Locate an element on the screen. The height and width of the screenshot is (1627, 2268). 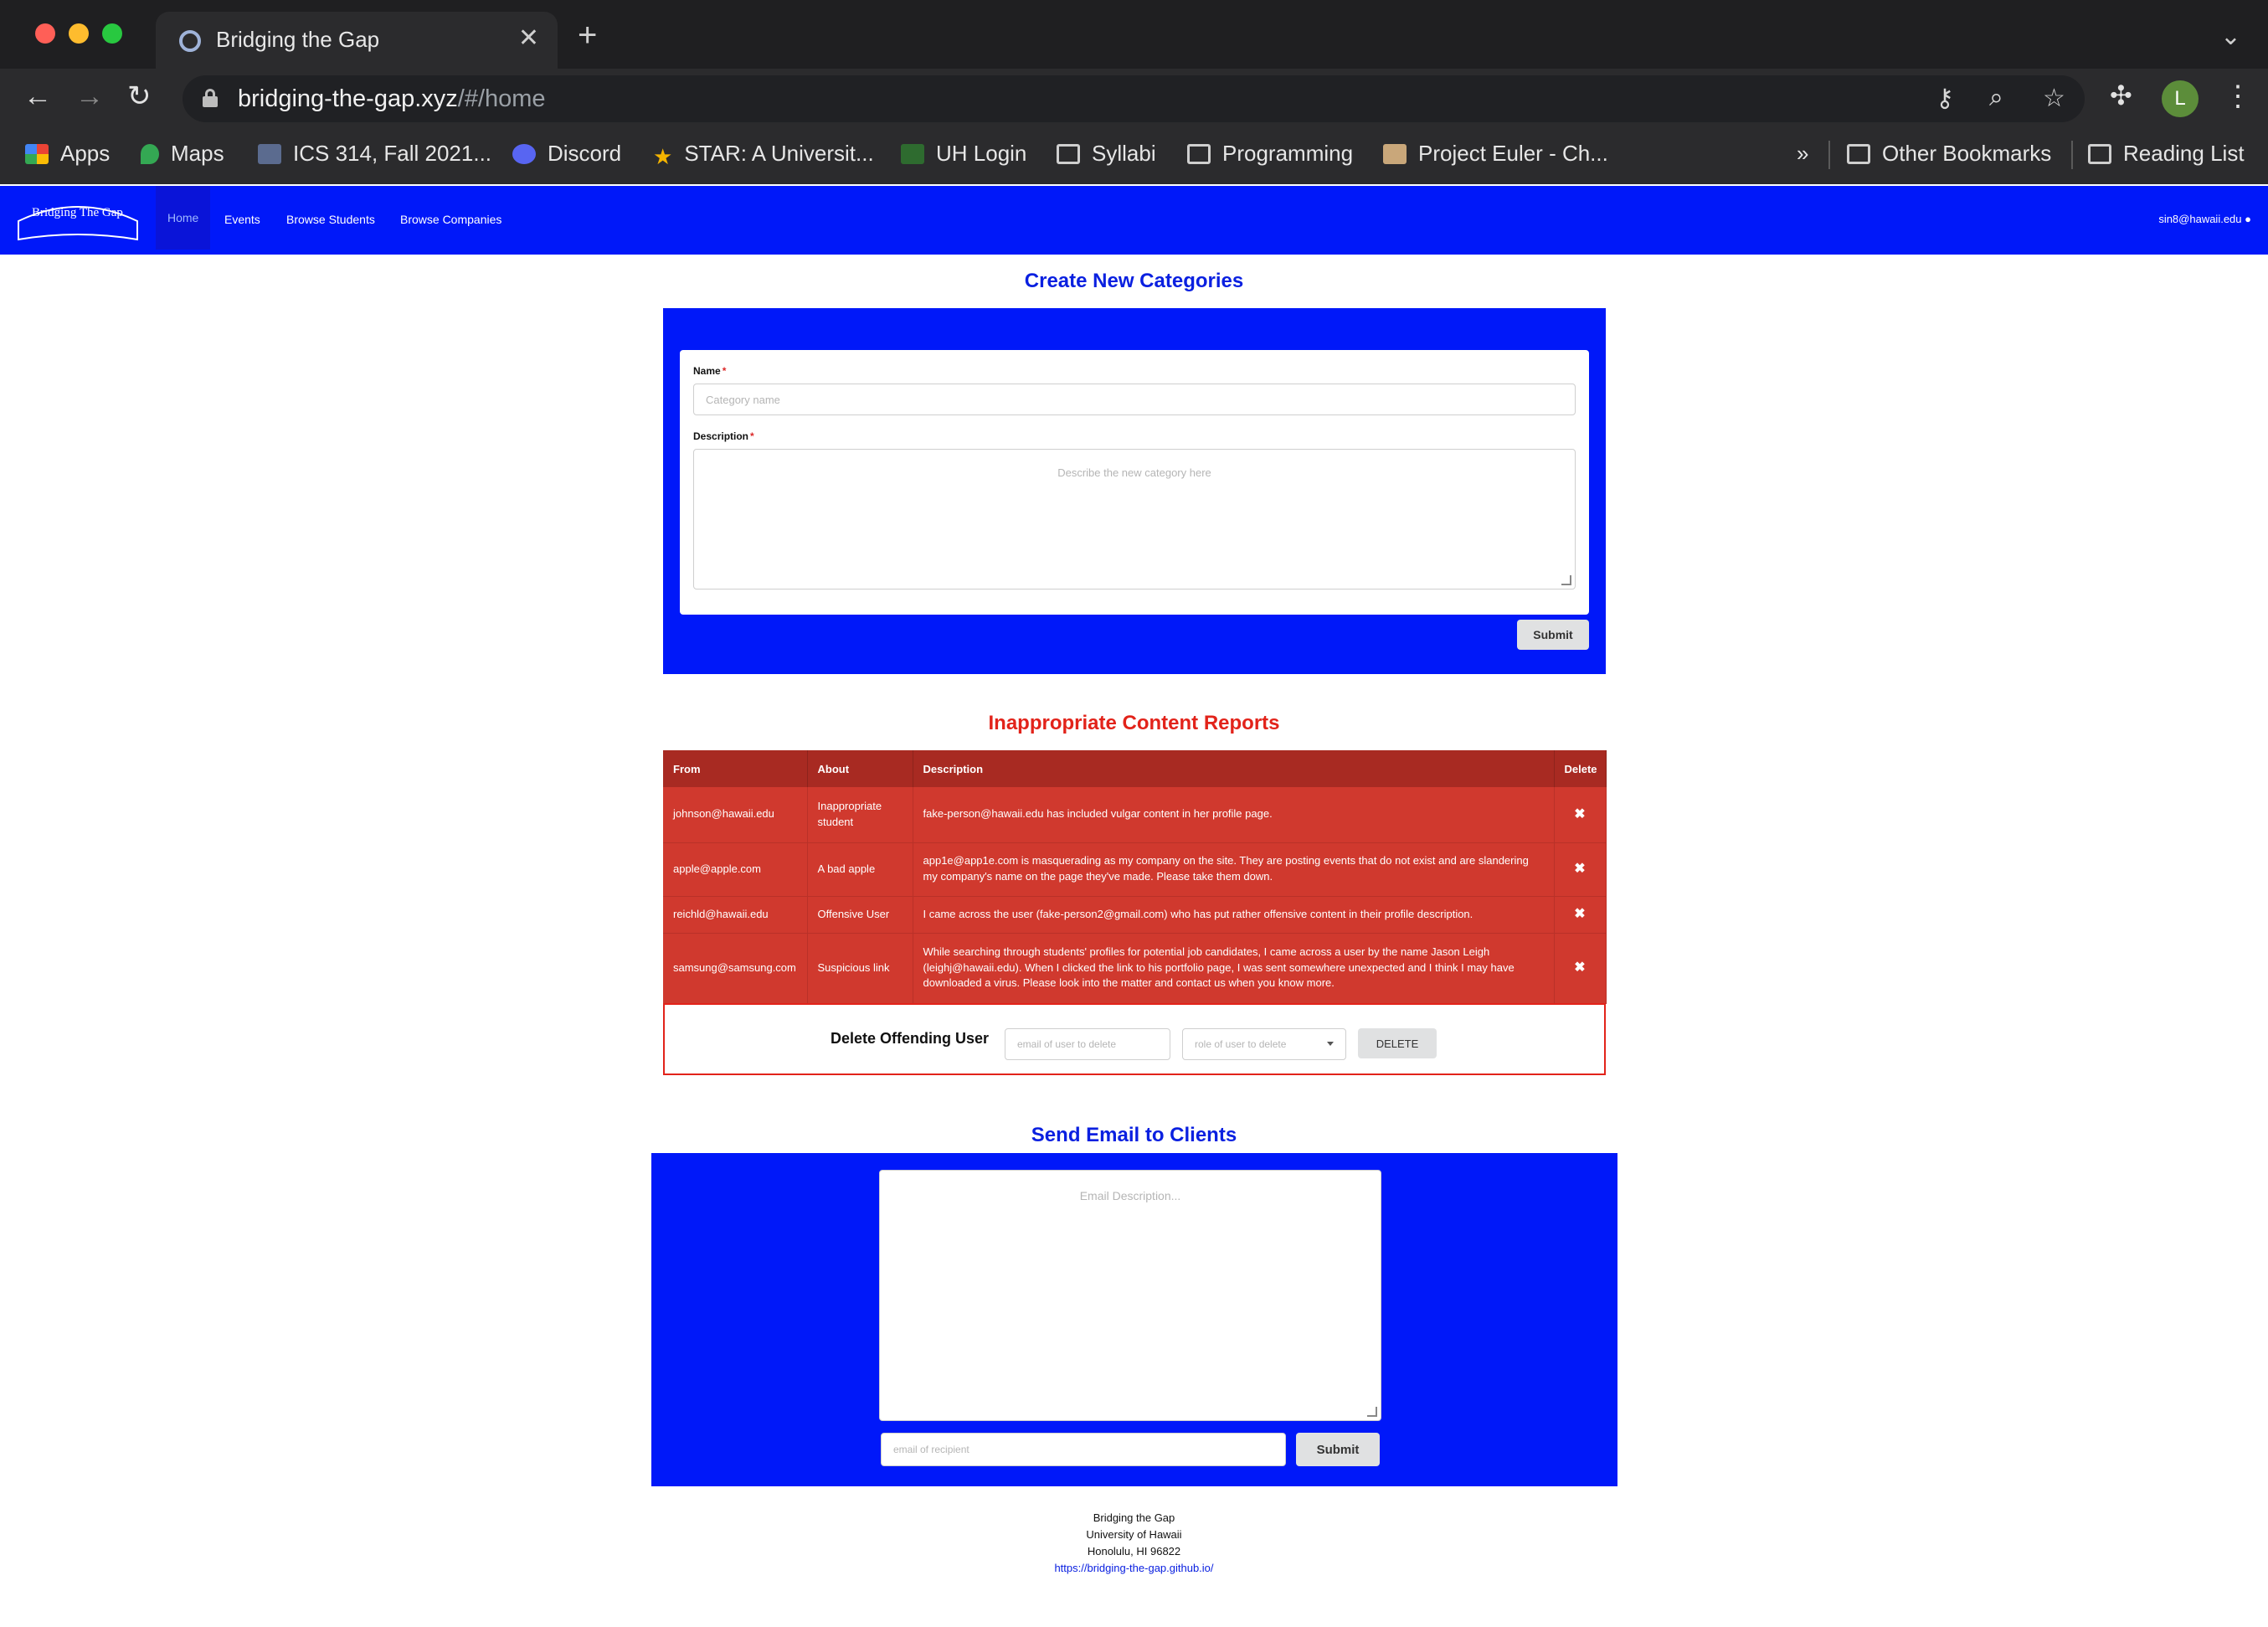
menu-kebab-icon: ⋮ is located at coordinates (2238, 96).